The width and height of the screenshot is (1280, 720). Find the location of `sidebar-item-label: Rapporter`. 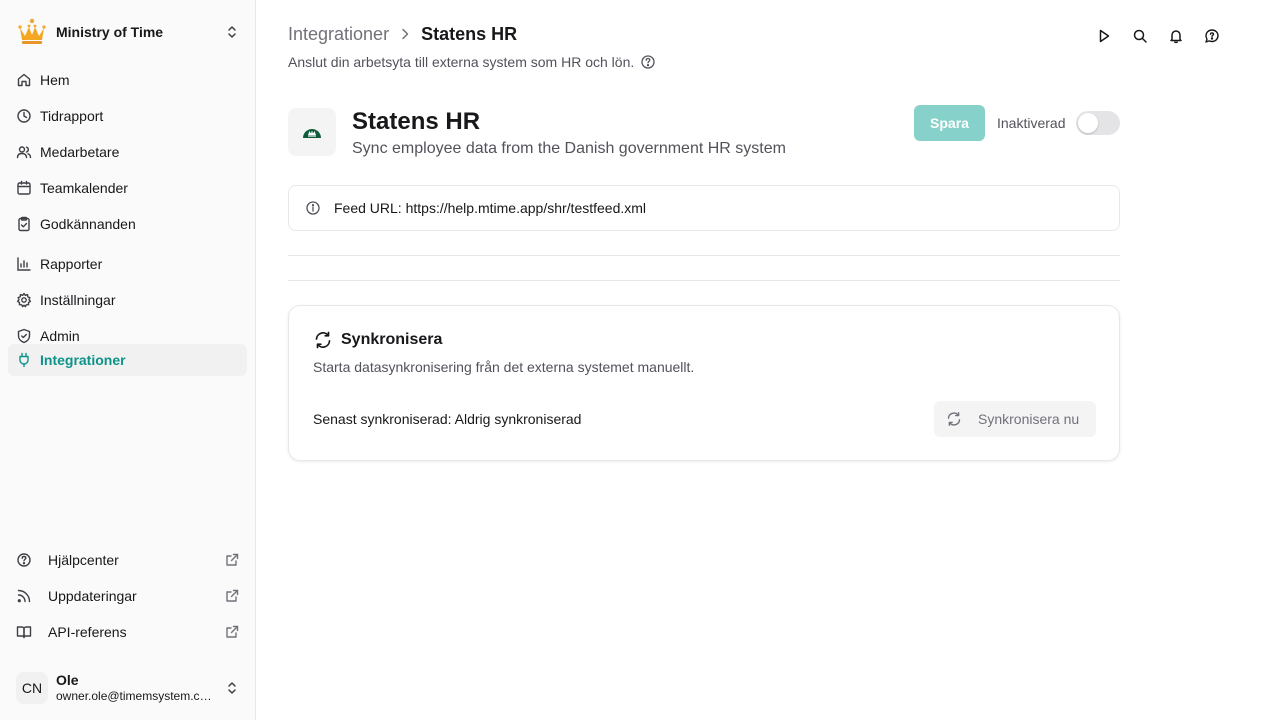

sidebar-item-label: Rapporter is located at coordinates (71, 264).